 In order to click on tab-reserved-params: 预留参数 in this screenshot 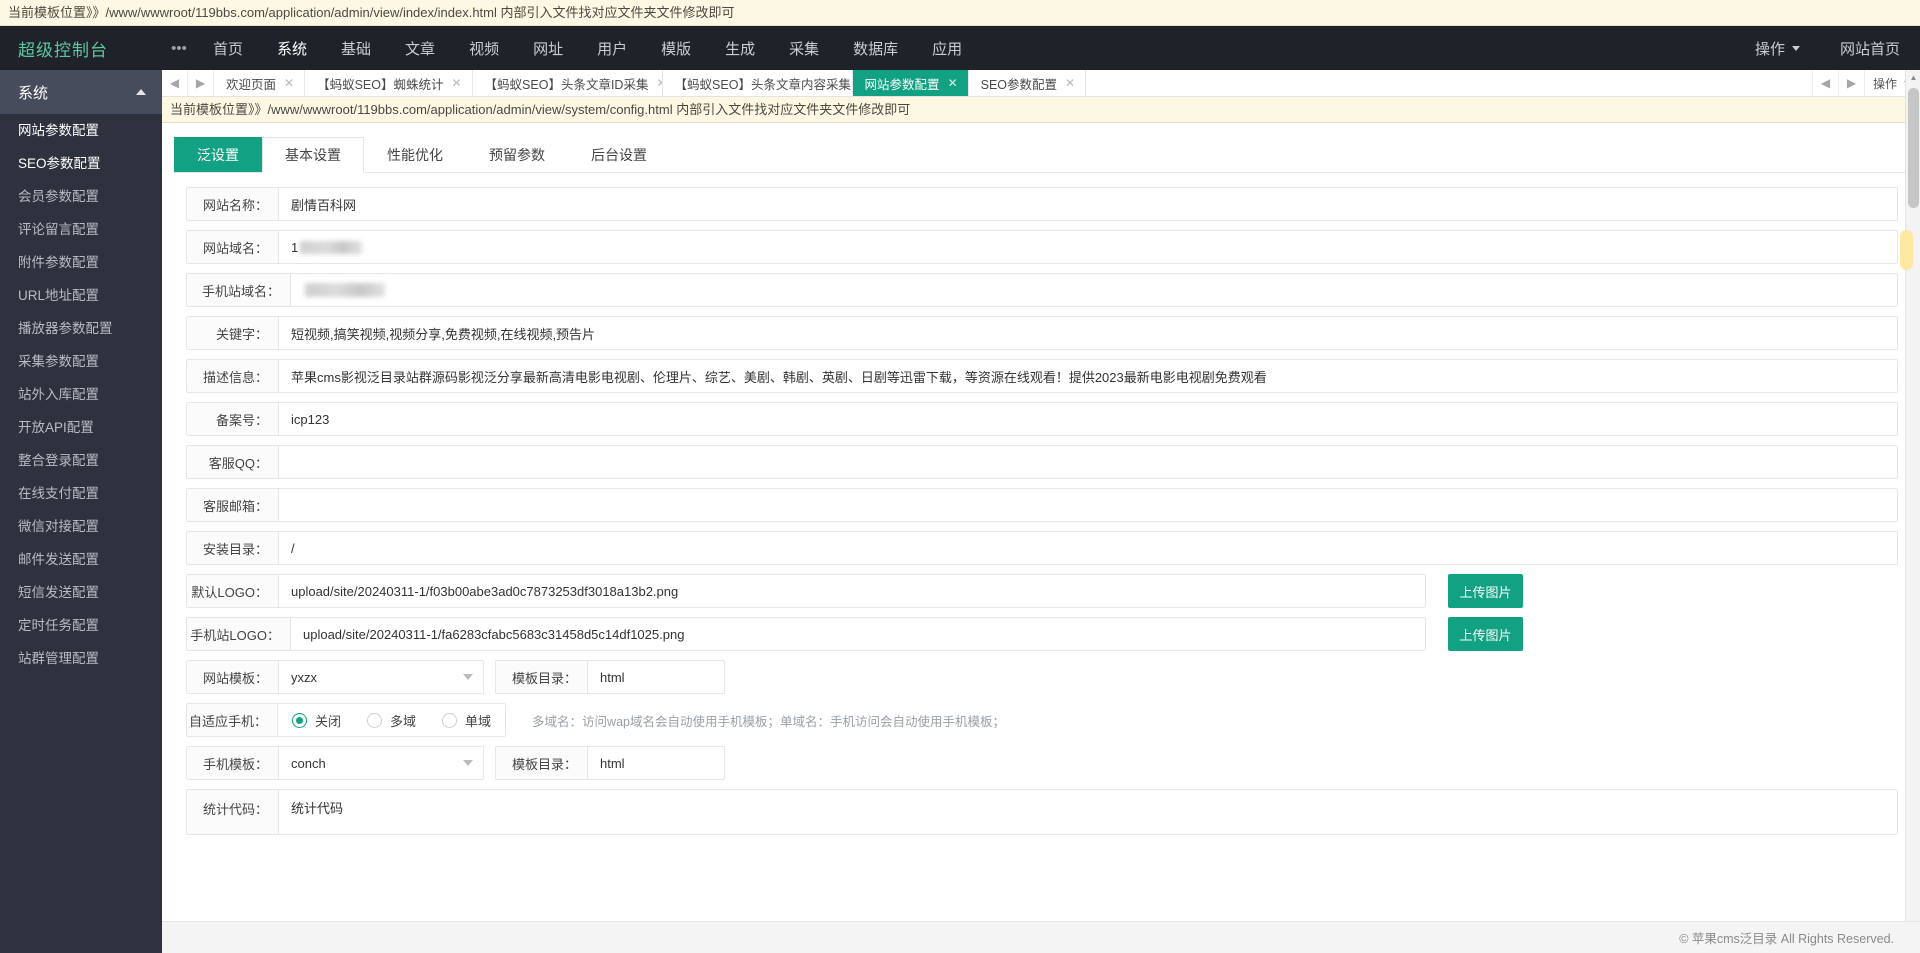, I will do `click(517, 154)`.